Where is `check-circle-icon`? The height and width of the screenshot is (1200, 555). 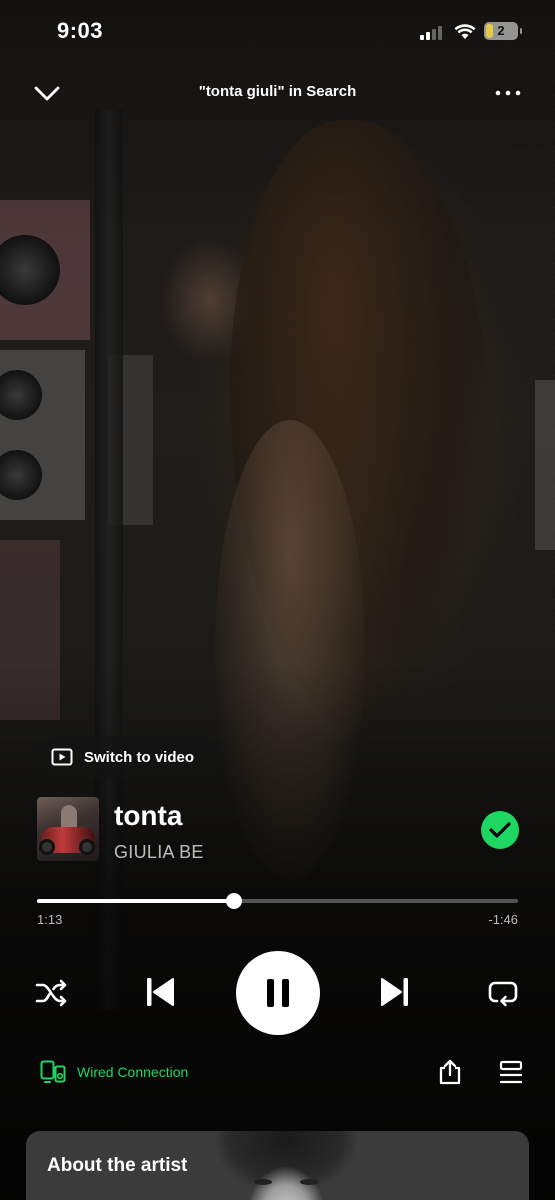 check-circle-icon is located at coordinates (500, 830).